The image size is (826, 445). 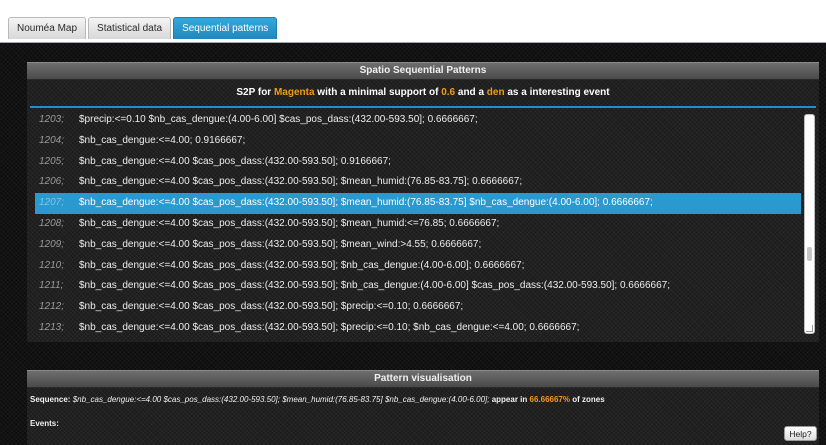 What do you see at coordinates (557, 92) in the screenshot?
I see `subtitle-part4: as a interesting event` at bounding box center [557, 92].